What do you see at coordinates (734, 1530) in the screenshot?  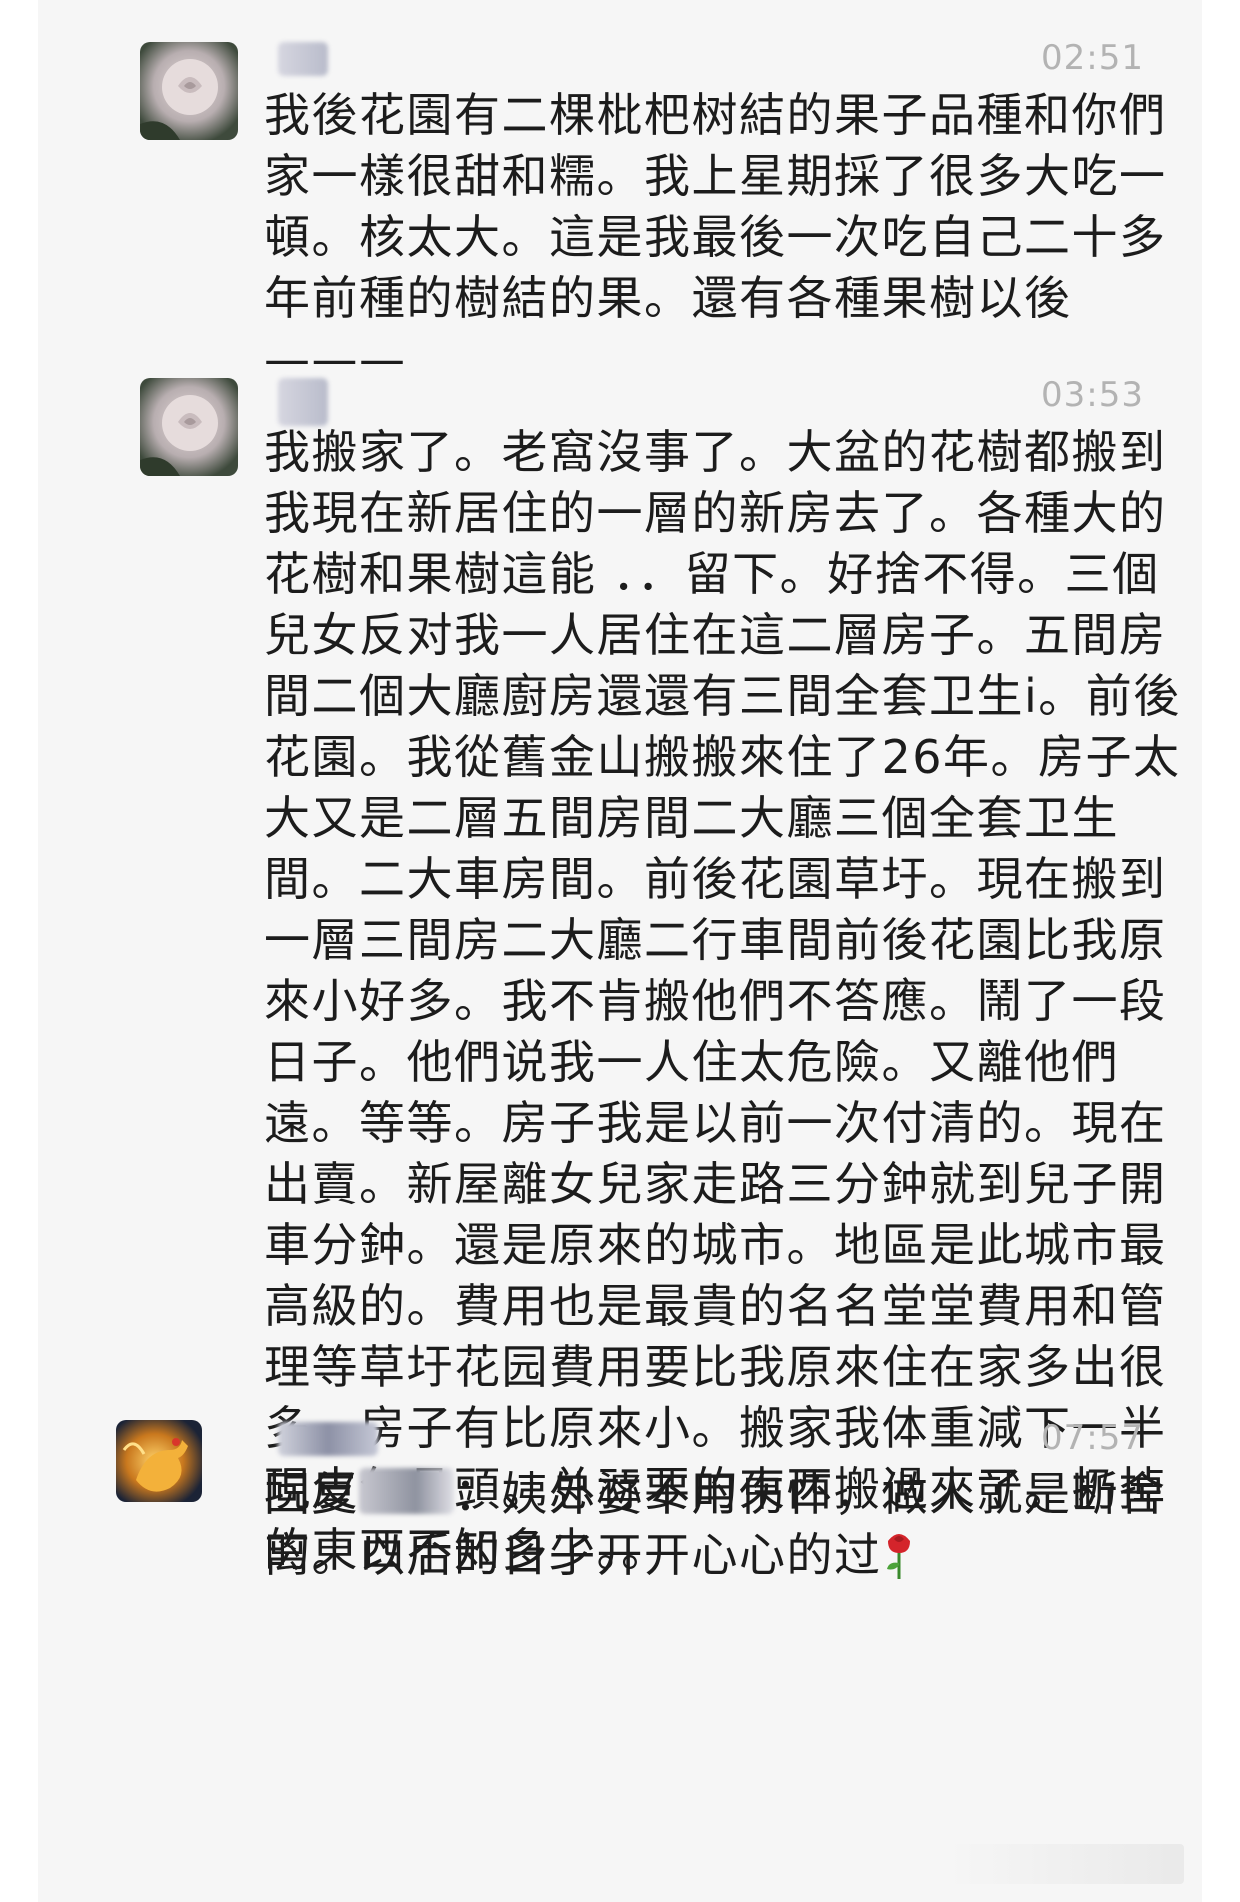 I see `comment-text: 回复 ：姨外婆不用伤怀，做人就是断舍离。以后的日子开开心心的过` at bounding box center [734, 1530].